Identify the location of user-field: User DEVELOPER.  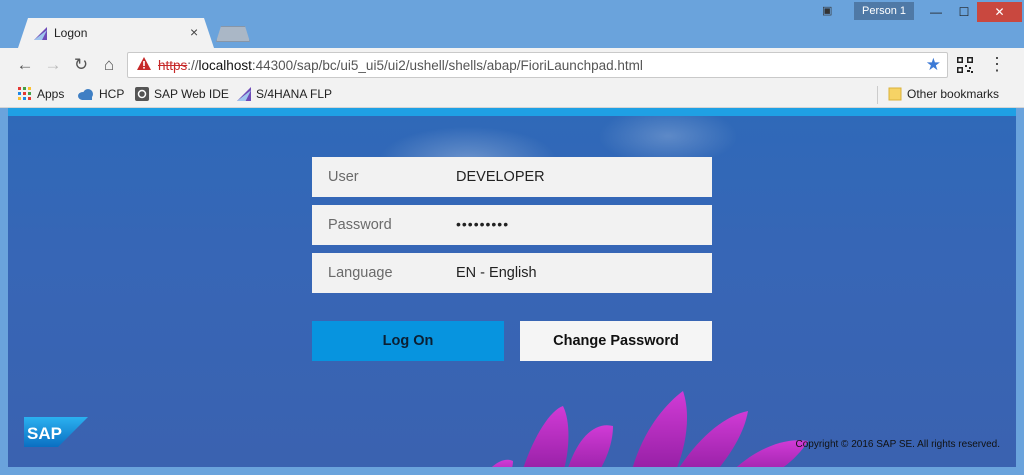
(512, 177).